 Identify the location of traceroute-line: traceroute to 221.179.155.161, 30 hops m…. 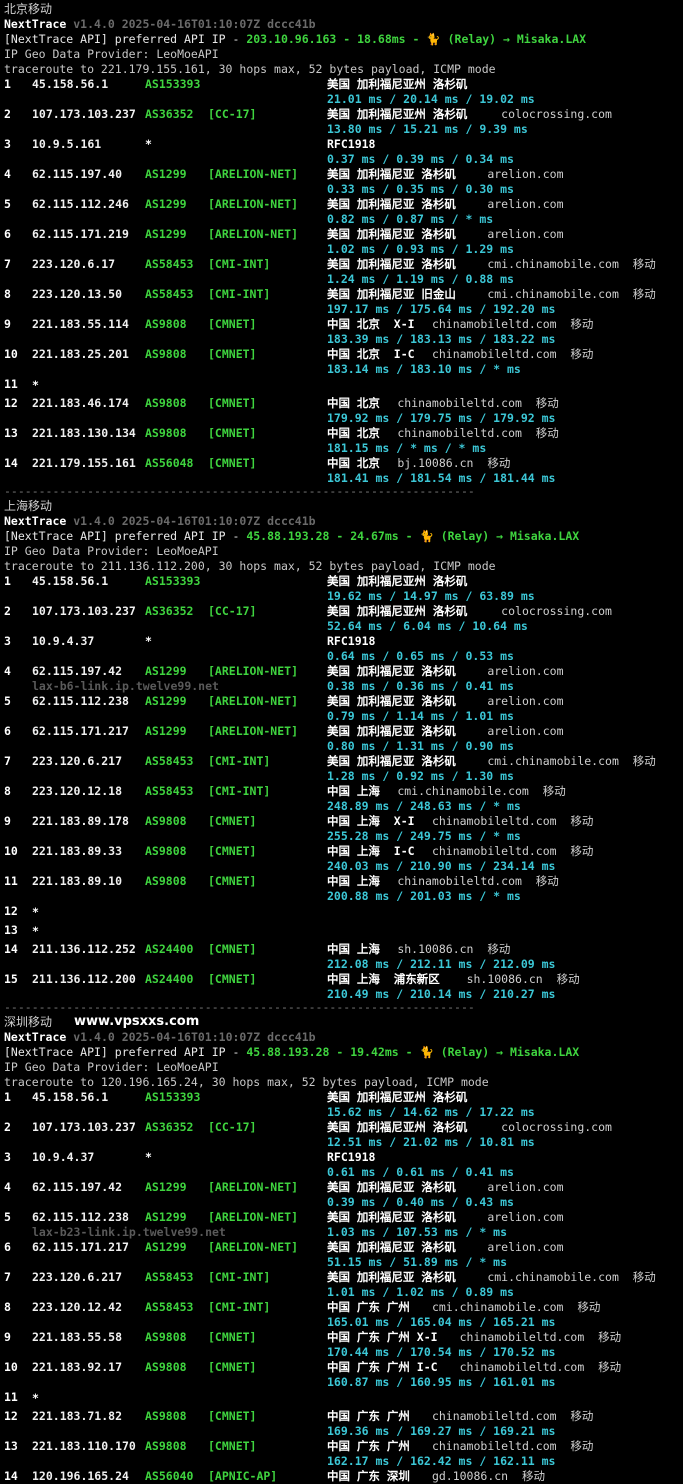
(250, 69).